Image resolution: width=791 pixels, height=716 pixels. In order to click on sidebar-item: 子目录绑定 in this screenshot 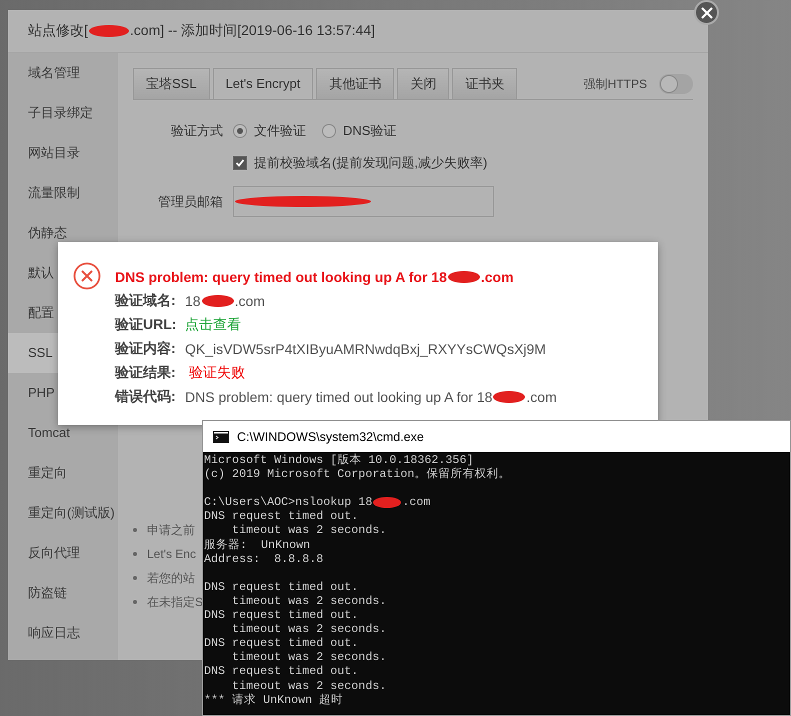, I will do `click(63, 113)`.